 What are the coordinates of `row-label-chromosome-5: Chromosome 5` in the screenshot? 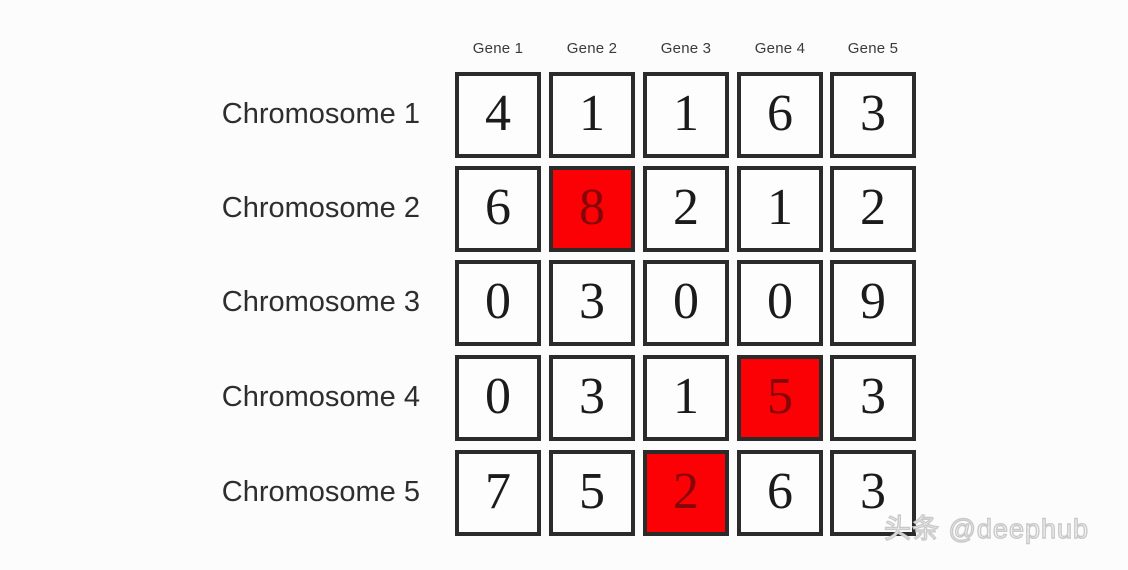 It's located at (320, 492).